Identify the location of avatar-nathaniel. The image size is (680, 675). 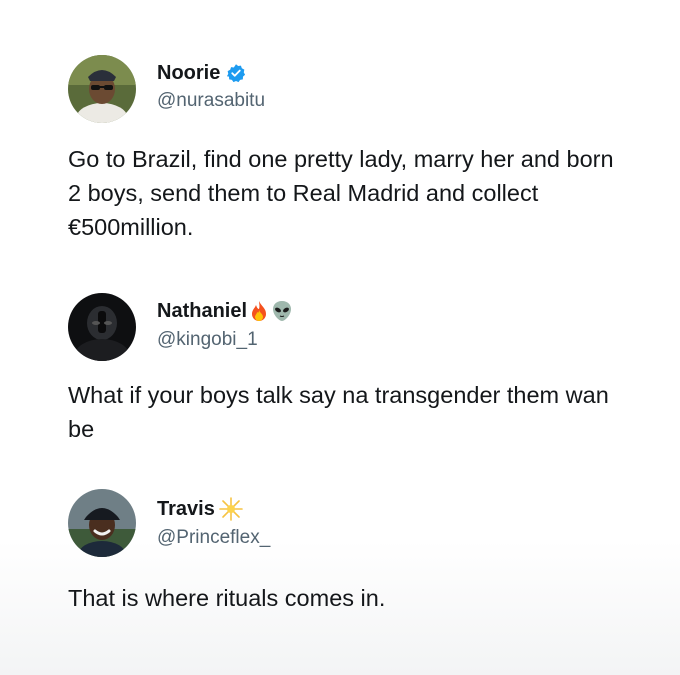
(102, 327).